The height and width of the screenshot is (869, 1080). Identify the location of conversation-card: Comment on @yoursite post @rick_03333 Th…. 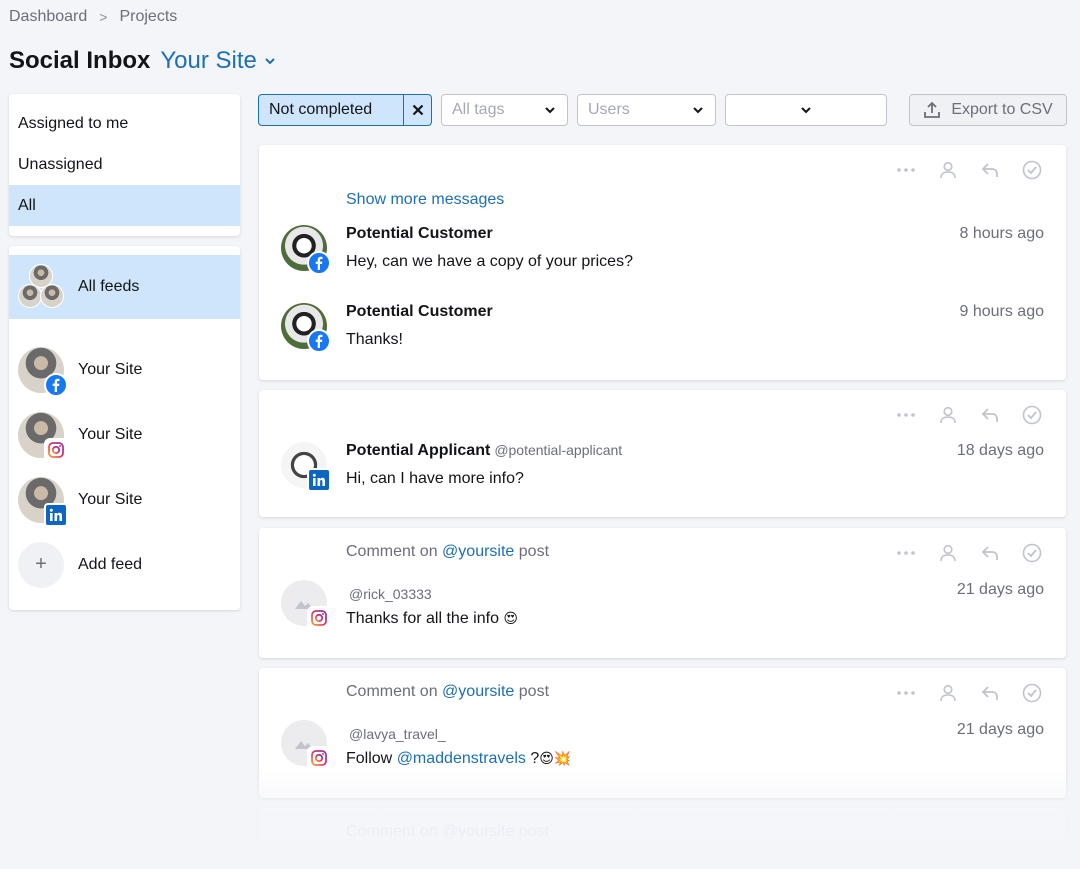
(662, 593).